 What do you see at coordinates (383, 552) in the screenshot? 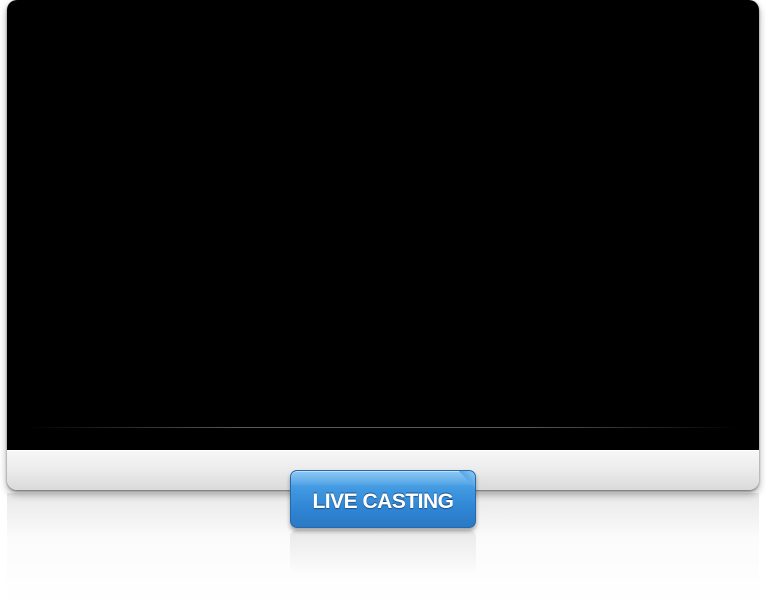
I see `button-reflection` at bounding box center [383, 552].